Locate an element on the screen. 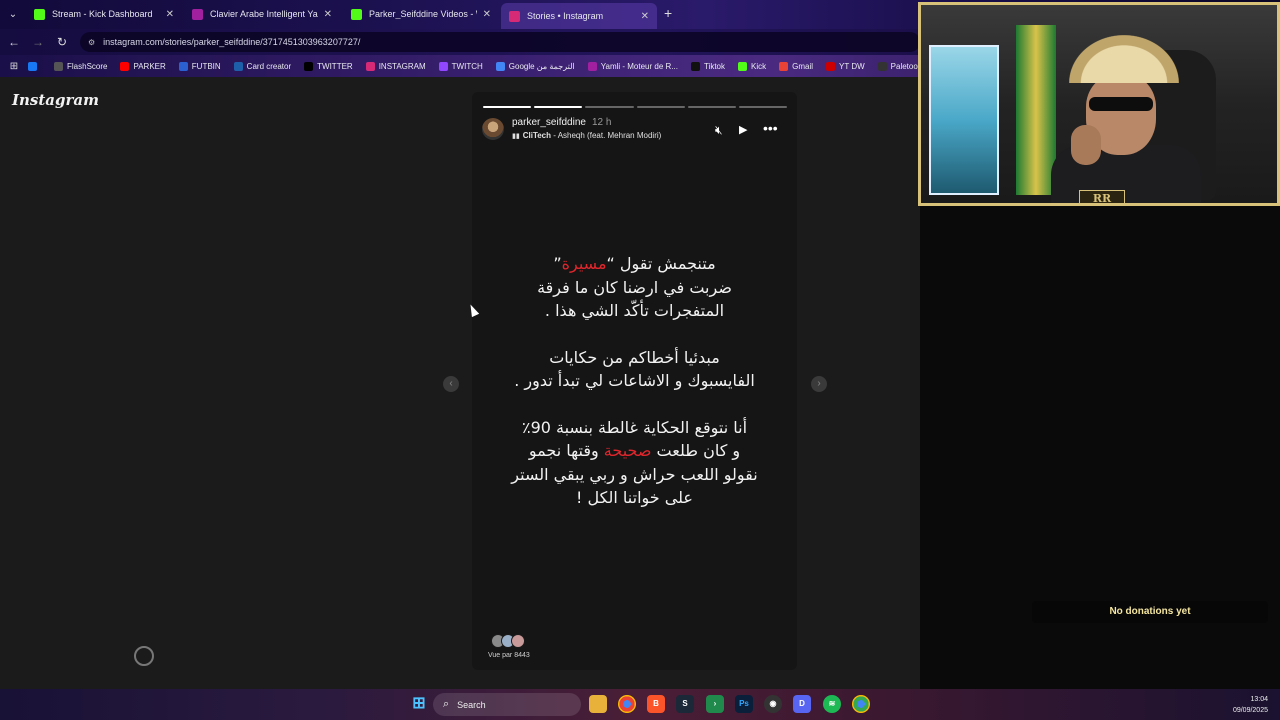 Image resolution: width=1280 pixels, height=720 pixels. story-text-segment: وقتها نجمو is located at coordinates (566, 450).